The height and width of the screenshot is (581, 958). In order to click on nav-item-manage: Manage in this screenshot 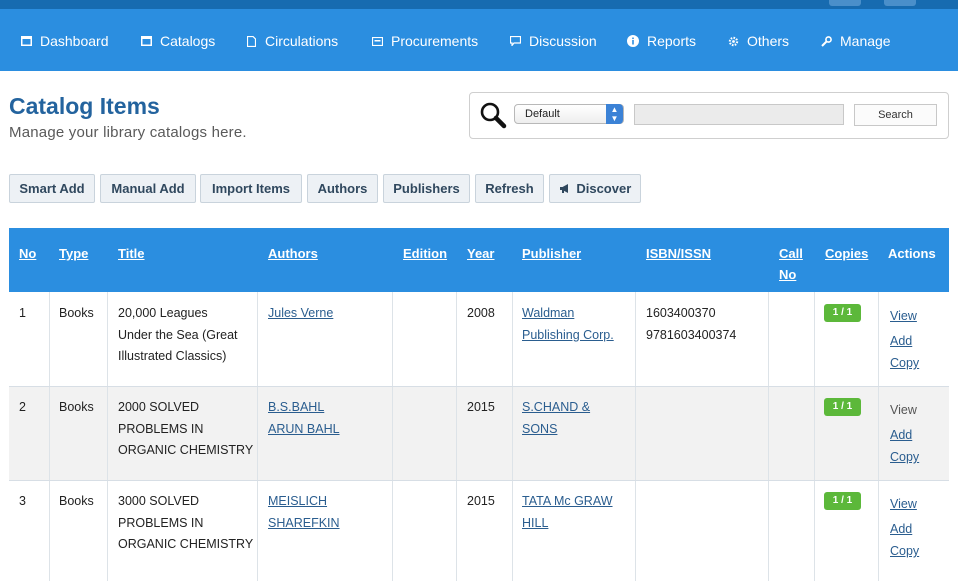, I will do `click(855, 41)`.